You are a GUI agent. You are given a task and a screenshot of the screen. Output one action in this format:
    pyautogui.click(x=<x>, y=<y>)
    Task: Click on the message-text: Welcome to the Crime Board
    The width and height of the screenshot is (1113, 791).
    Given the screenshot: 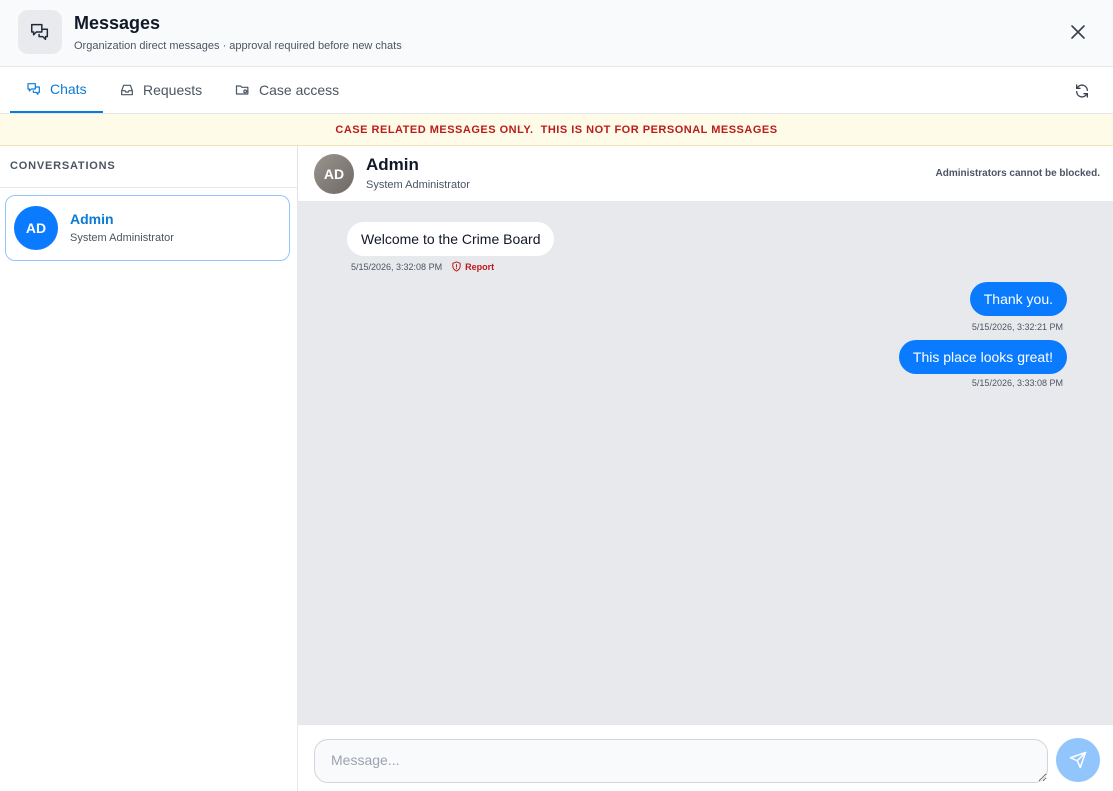 What is the action you would take?
    pyautogui.click(x=451, y=239)
    